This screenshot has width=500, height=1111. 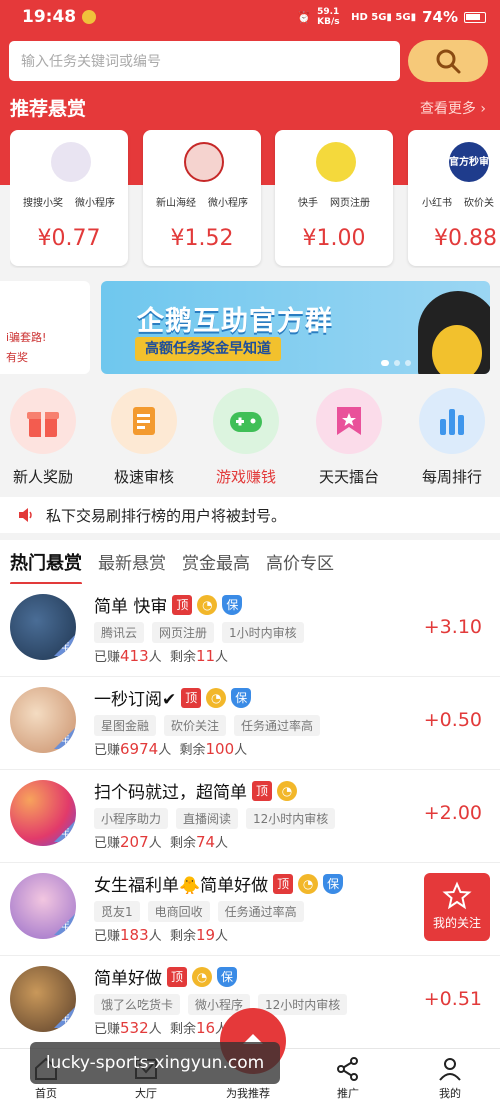 I want to click on task-tag: 星图金融, so click(x=125, y=725).